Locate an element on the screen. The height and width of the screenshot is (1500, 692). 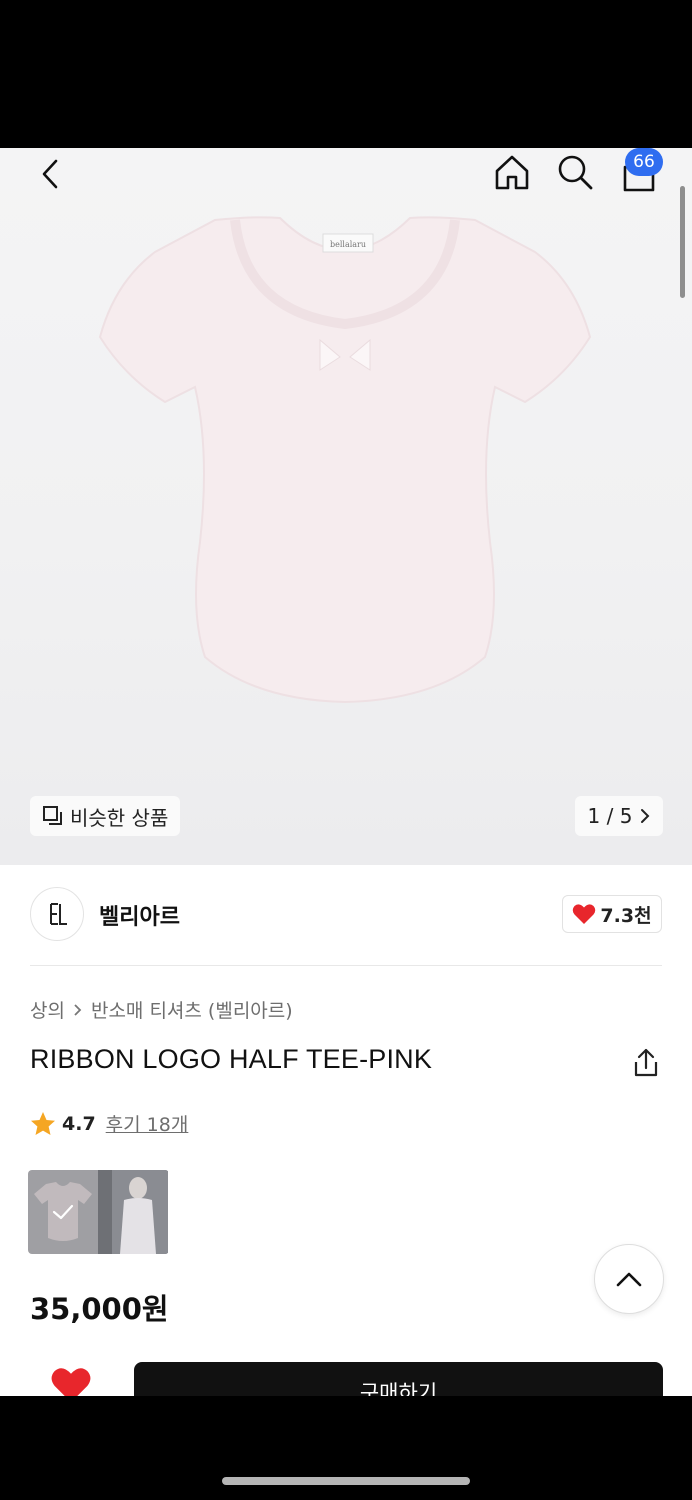
brand-logo-mark is located at coordinates (58, 914).